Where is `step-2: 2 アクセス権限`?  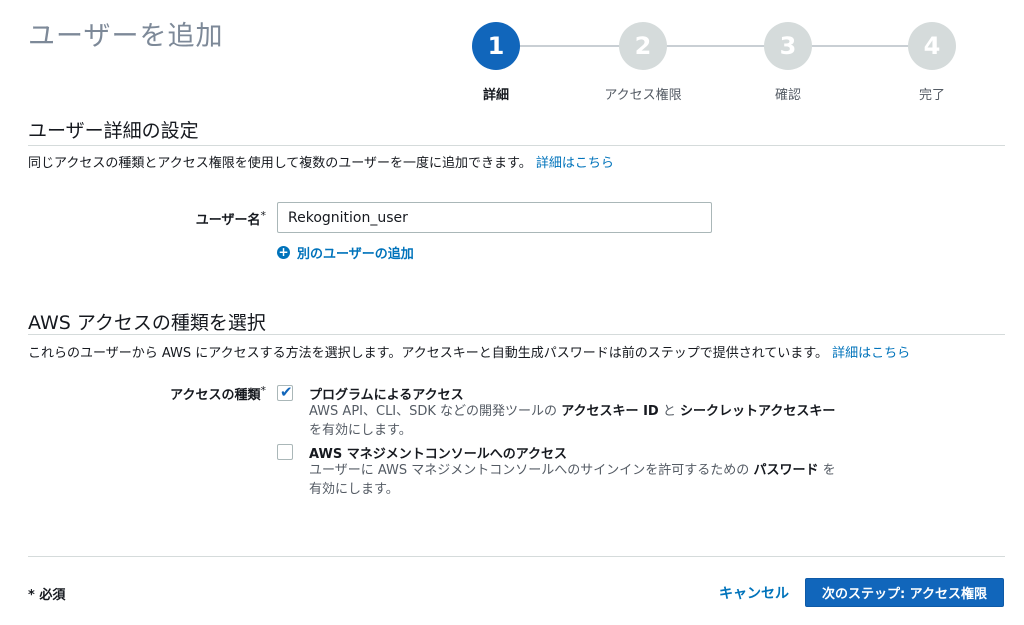
step-2: 2 アクセス権限 is located at coordinates (643, 62).